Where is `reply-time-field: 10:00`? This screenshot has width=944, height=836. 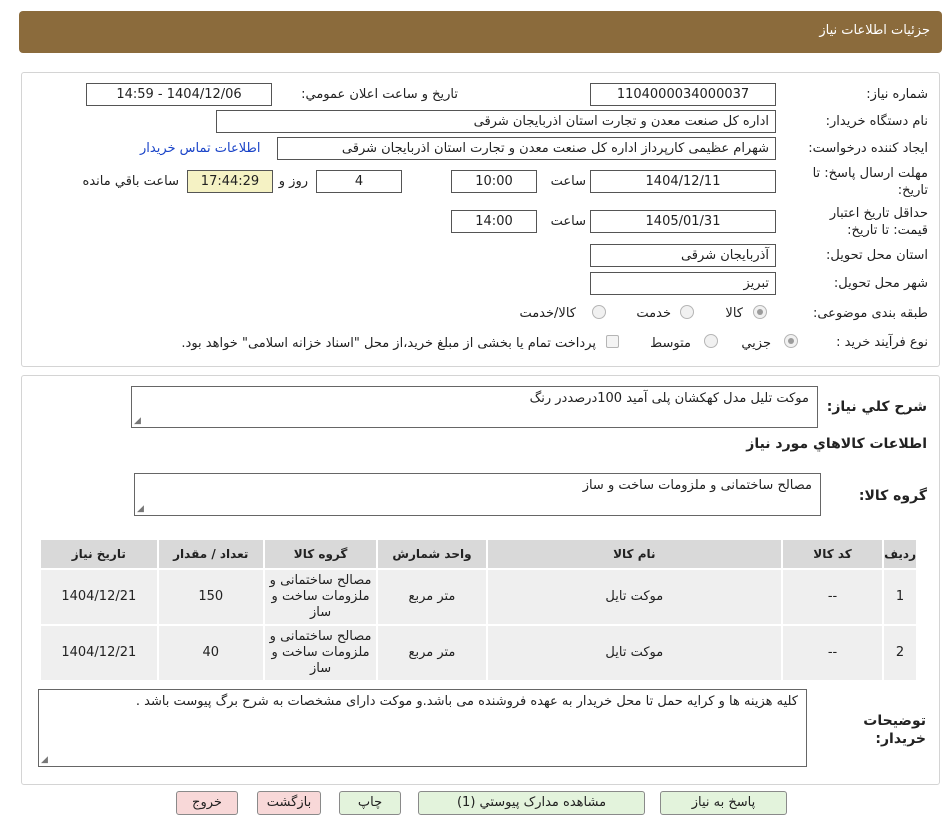
reply-time-field: 10:00 is located at coordinates (494, 181).